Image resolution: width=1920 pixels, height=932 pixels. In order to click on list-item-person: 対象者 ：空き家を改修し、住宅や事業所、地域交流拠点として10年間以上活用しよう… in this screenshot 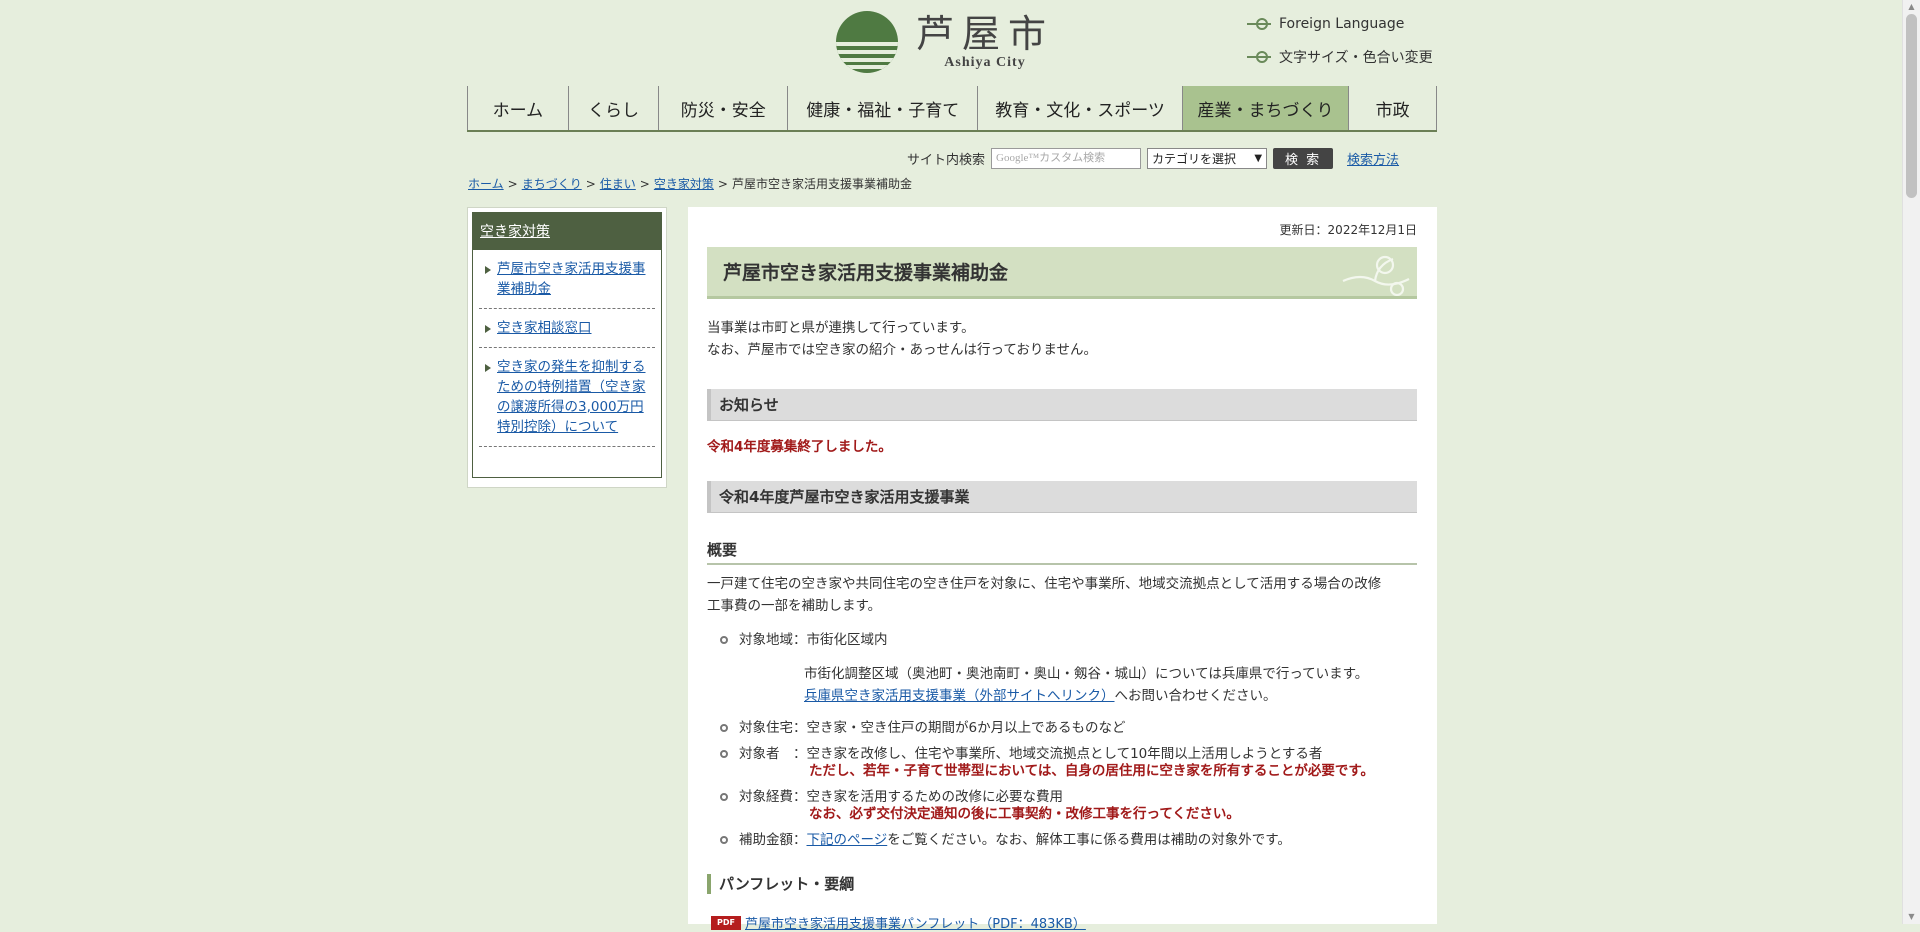, I will do `click(1047, 763)`.